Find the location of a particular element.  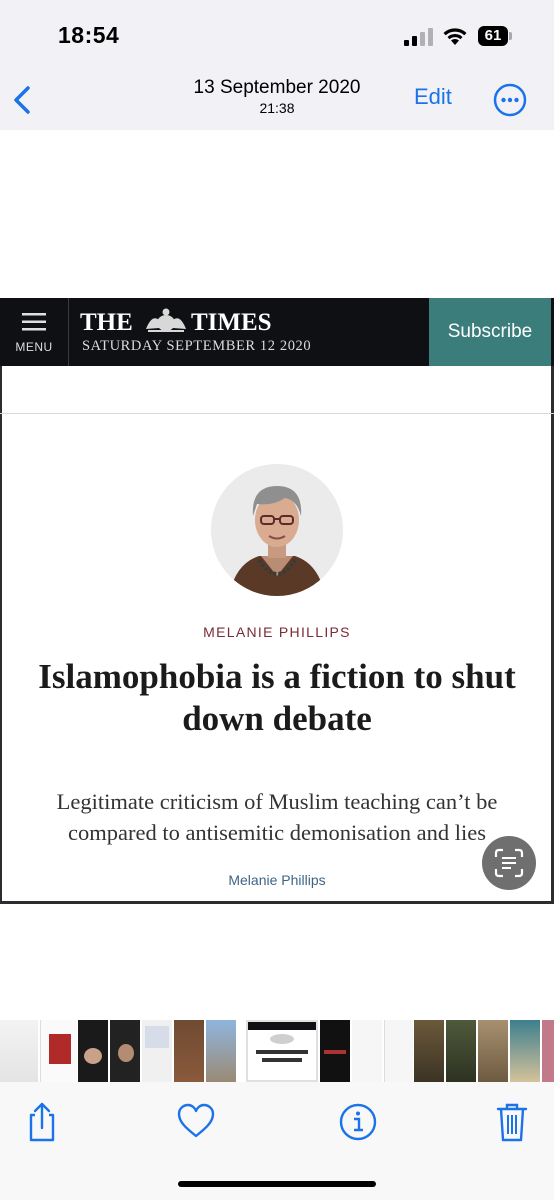

author-portrait-image is located at coordinates (277, 530).